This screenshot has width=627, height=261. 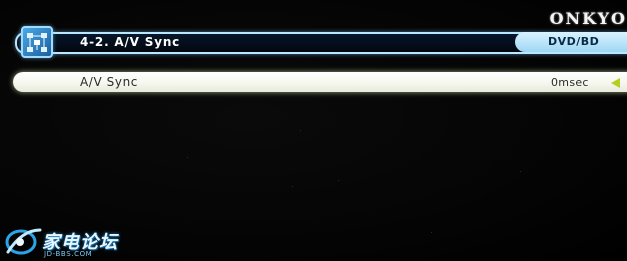 What do you see at coordinates (588, 18) in the screenshot?
I see `brand-logo: ONKYO` at bounding box center [588, 18].